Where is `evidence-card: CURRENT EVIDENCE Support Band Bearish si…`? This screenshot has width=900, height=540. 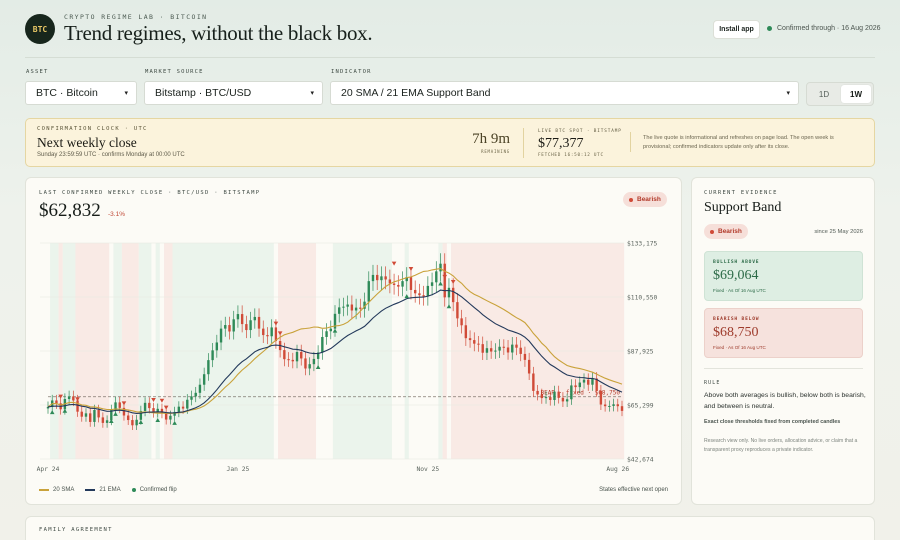 evidence-card: CURRENT EVIDENCE Support Band Bearish si… is located at coordinates (783, 341).